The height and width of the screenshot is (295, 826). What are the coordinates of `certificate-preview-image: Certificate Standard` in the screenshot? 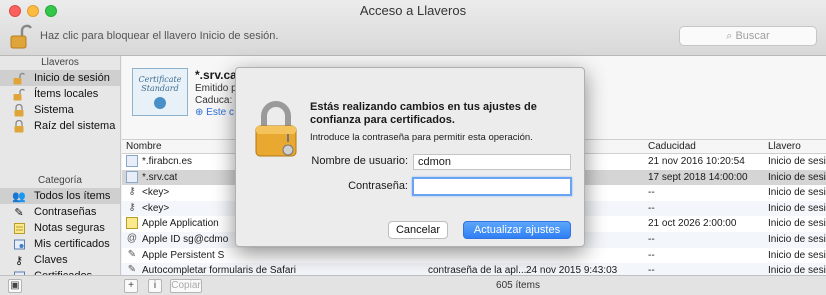 It's located at (160, 92).